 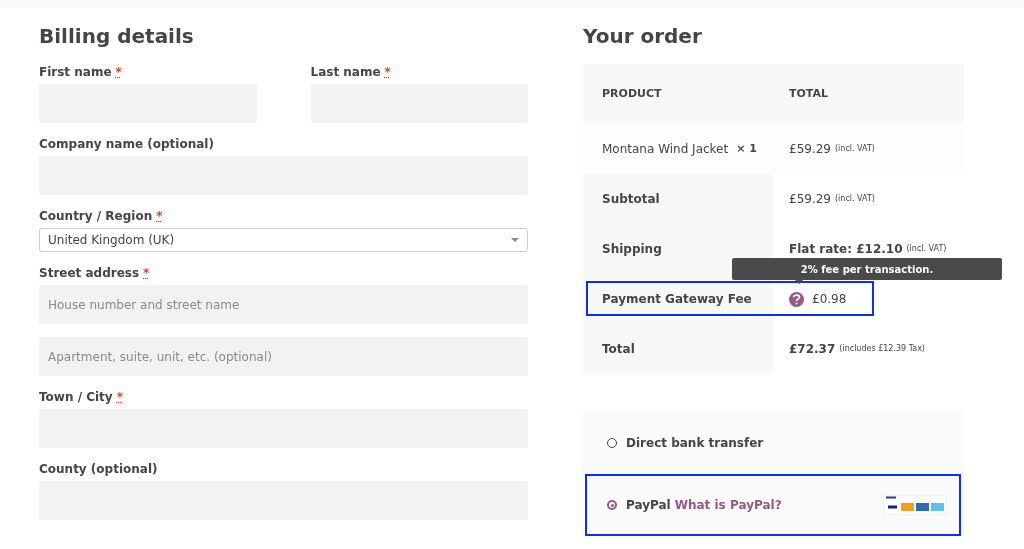 What do you see at coordinates (867, 269) in the screenshot?
I see `tooltip: 2% fee per transaction.` at bounding box center [867, 269].